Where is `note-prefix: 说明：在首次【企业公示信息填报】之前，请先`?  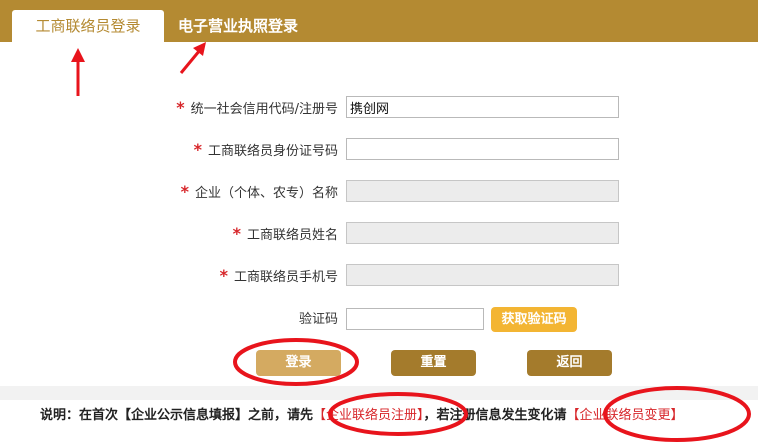 note-prefix: 说明：在首次【企业公示信息填报】之前，请先 is located at coordinates (177, 415).